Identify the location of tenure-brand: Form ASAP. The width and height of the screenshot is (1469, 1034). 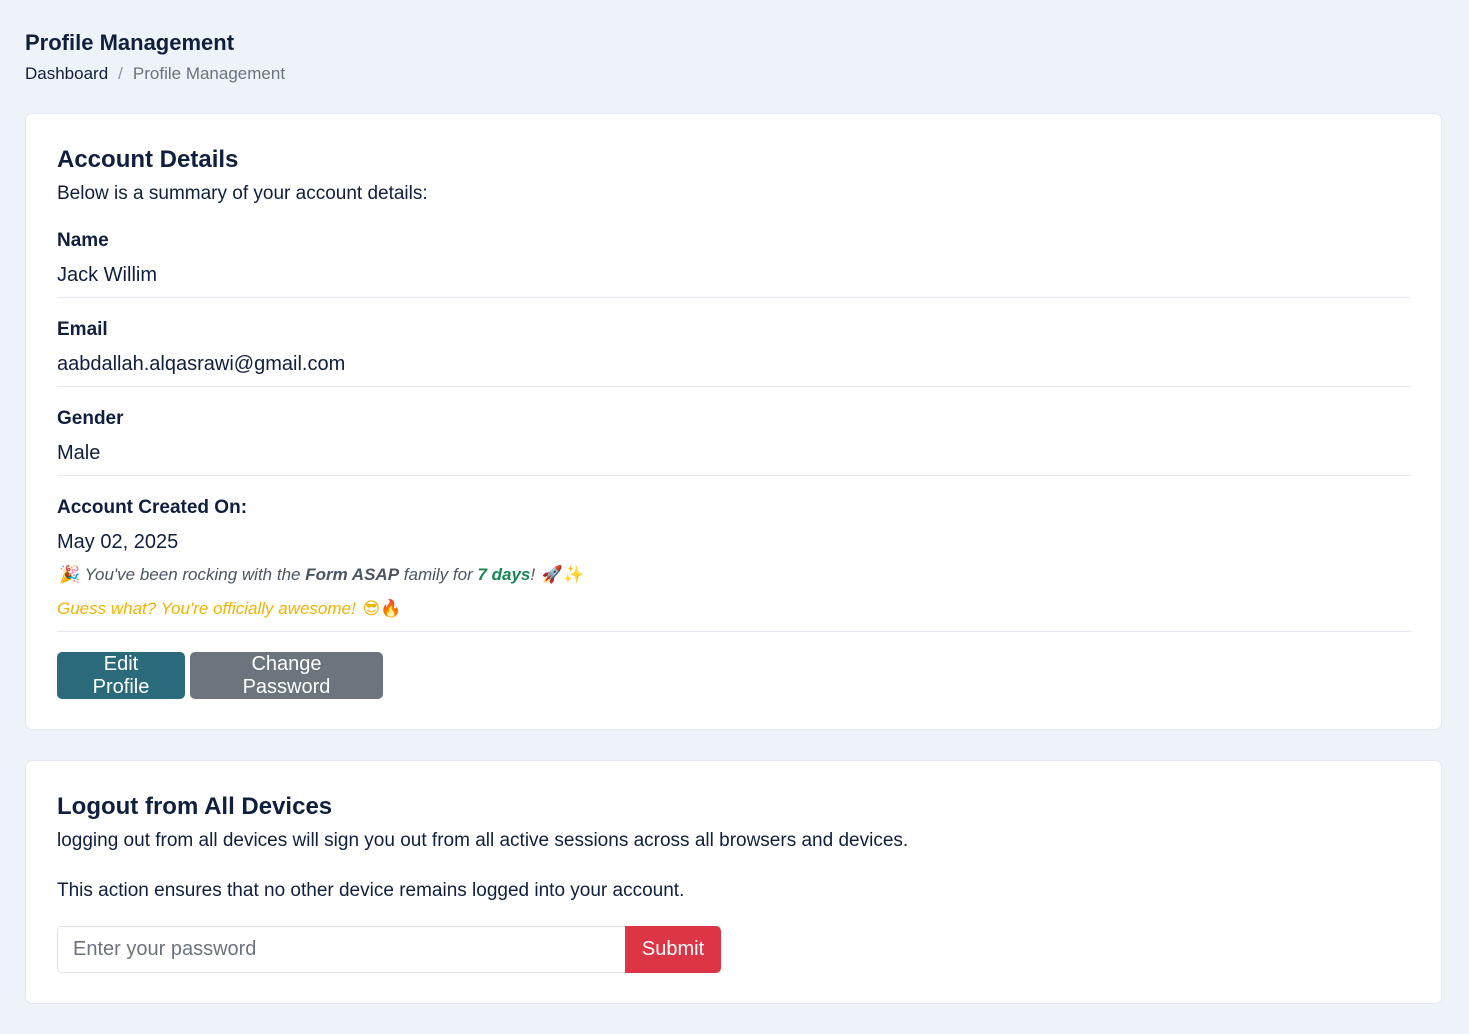
(352, 574).